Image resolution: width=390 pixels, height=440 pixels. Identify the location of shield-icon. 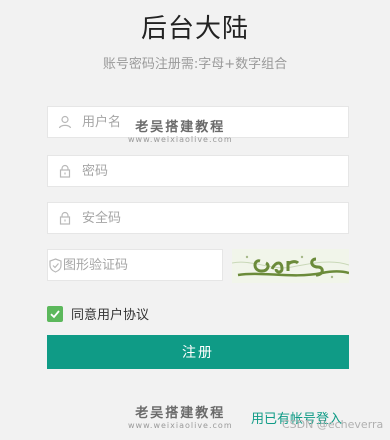
(55, 265).